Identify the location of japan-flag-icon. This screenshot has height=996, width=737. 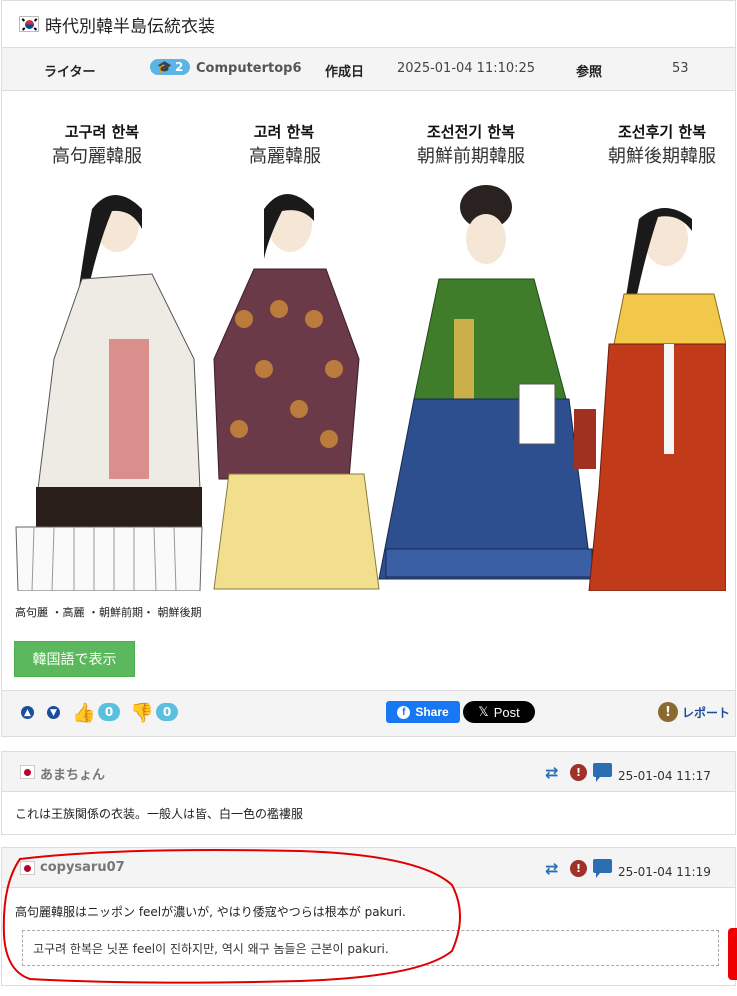
(27, 772).